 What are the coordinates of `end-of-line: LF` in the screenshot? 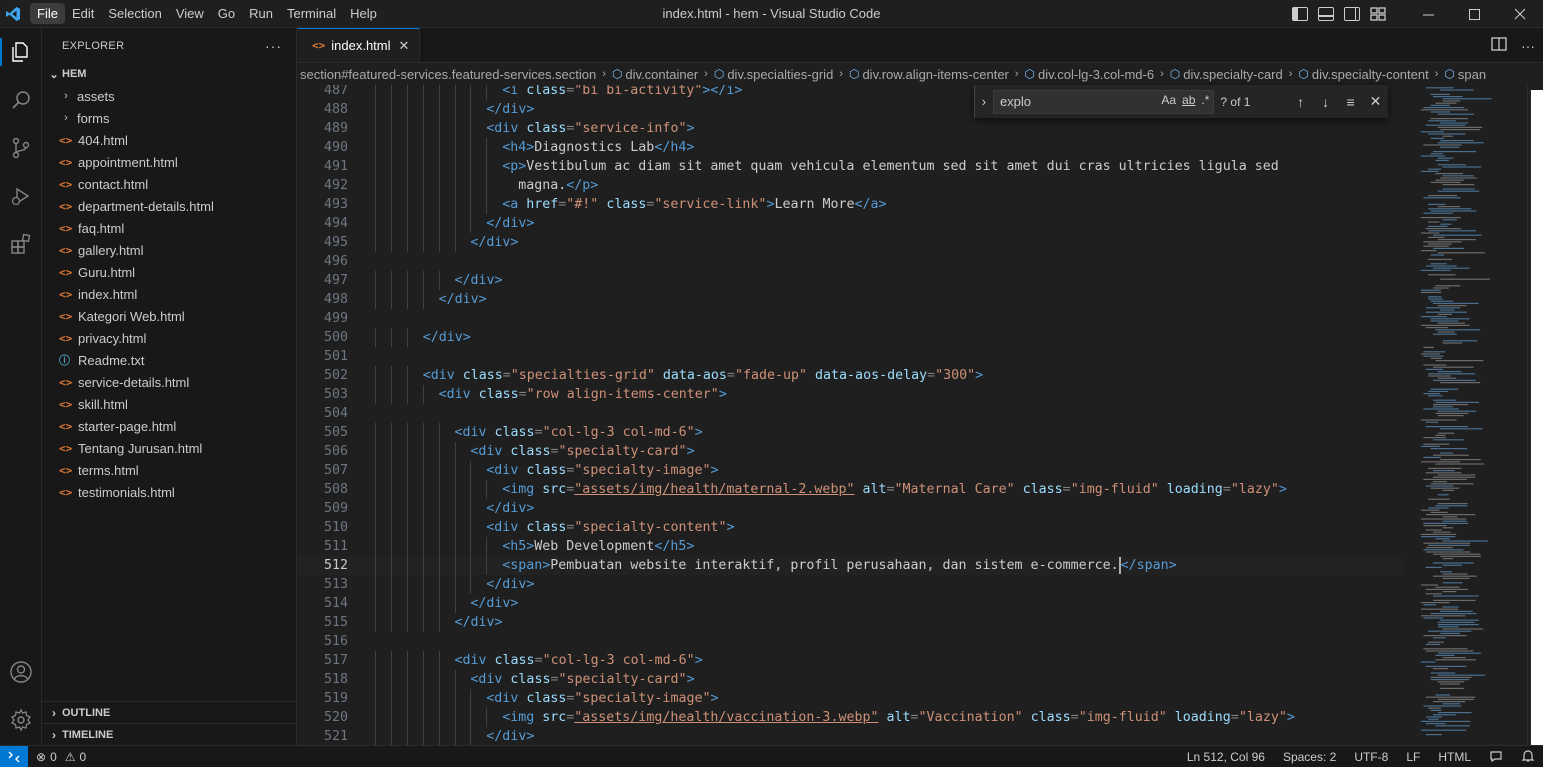 It's located at (1413, 757).